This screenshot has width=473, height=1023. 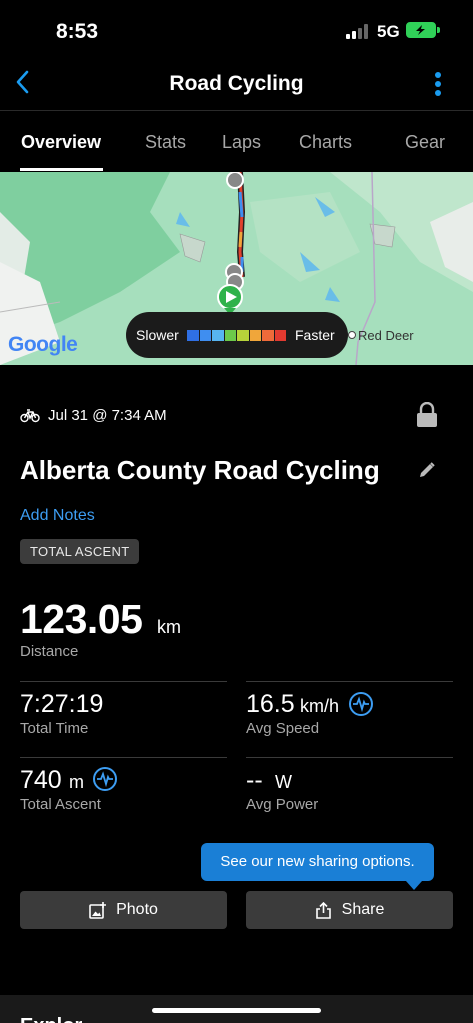 What do you see at coordinates (325, 142) in the screenshot?
I see `tab-charts: Charts` at bounding box center [325, 142].